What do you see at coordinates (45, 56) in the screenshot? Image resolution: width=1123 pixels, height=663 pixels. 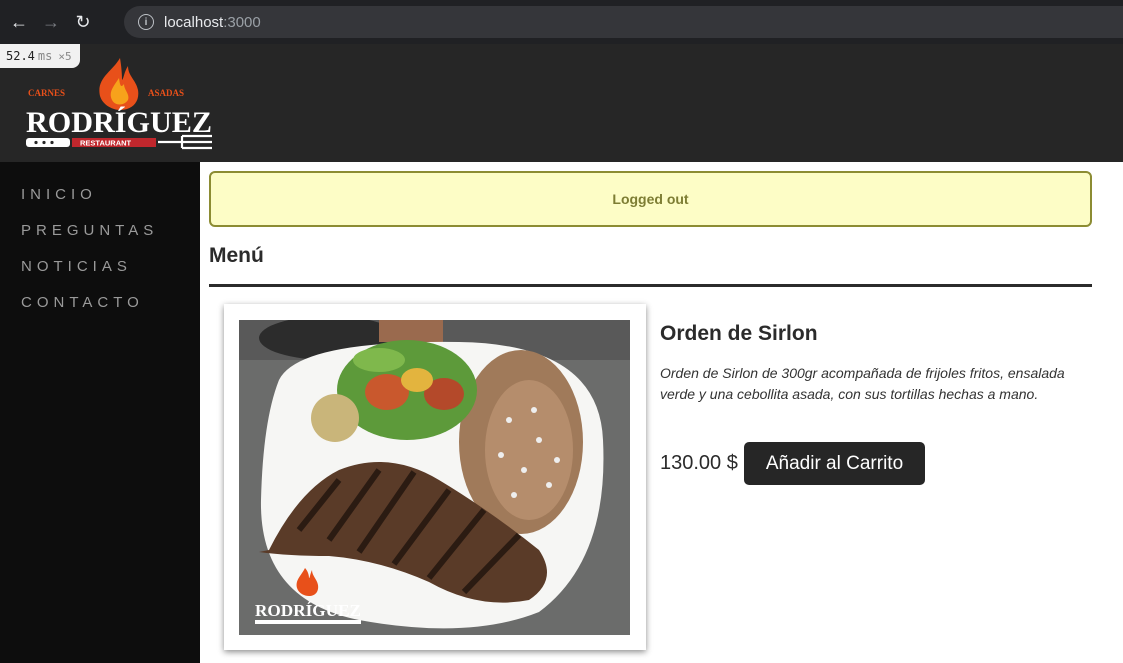 I see `render-time-unit: ms` at bounding box center [45, 56].